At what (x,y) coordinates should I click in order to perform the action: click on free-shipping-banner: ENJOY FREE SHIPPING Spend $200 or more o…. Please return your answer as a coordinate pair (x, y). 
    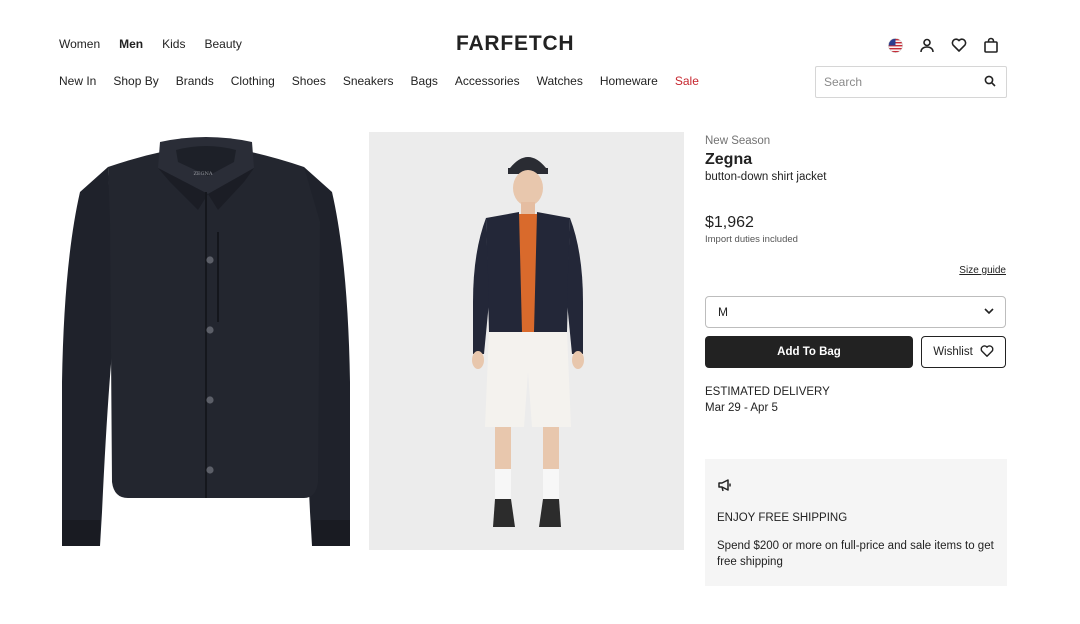
    Looking at the image, I should click on (856, 522).